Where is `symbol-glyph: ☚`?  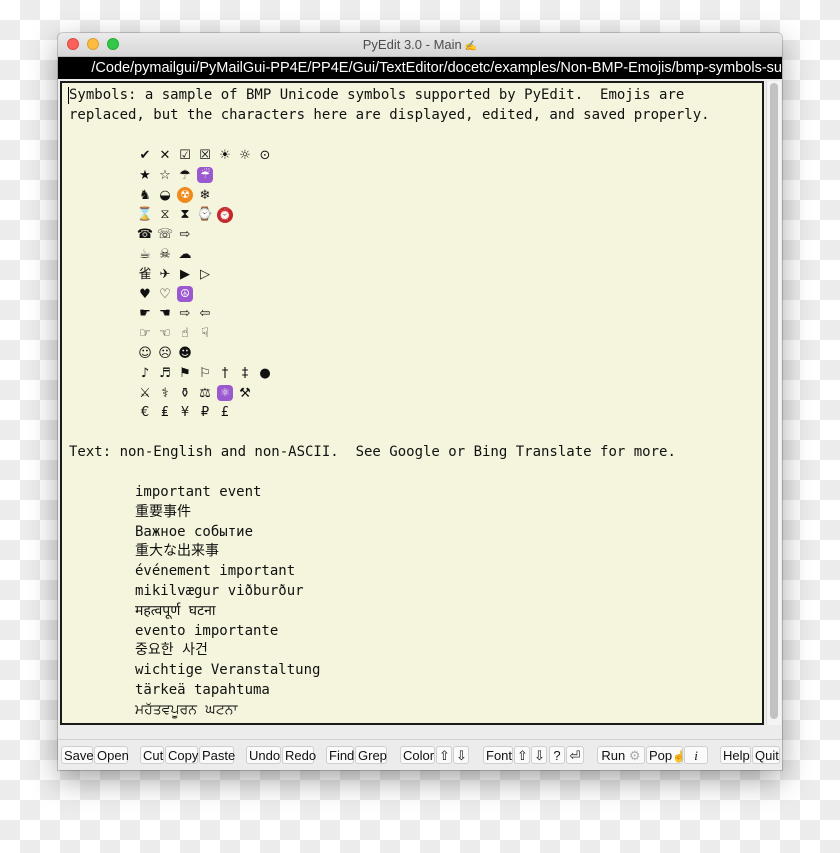 symbol-glyph: ☚ is located at coordinates (165, 314).